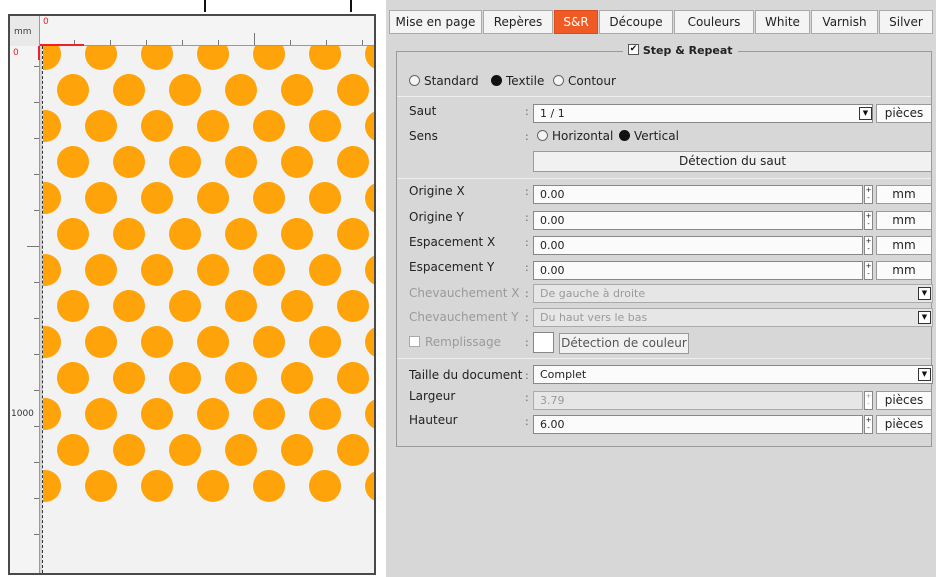 The width and height of the screenshot is (936, 577). What do you see at coordinates (733, 317) in the screenshot?
I see `overlap-y-select: Du haut vers le bas` at bounding box center [733, 317].